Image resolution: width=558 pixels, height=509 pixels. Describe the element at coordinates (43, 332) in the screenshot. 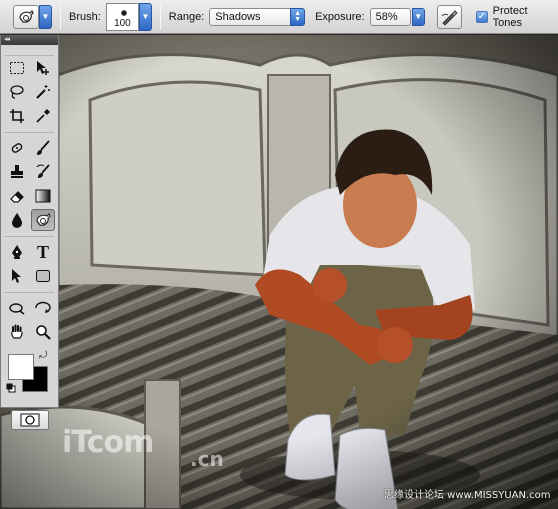

I see `zoom-icon` at that location.